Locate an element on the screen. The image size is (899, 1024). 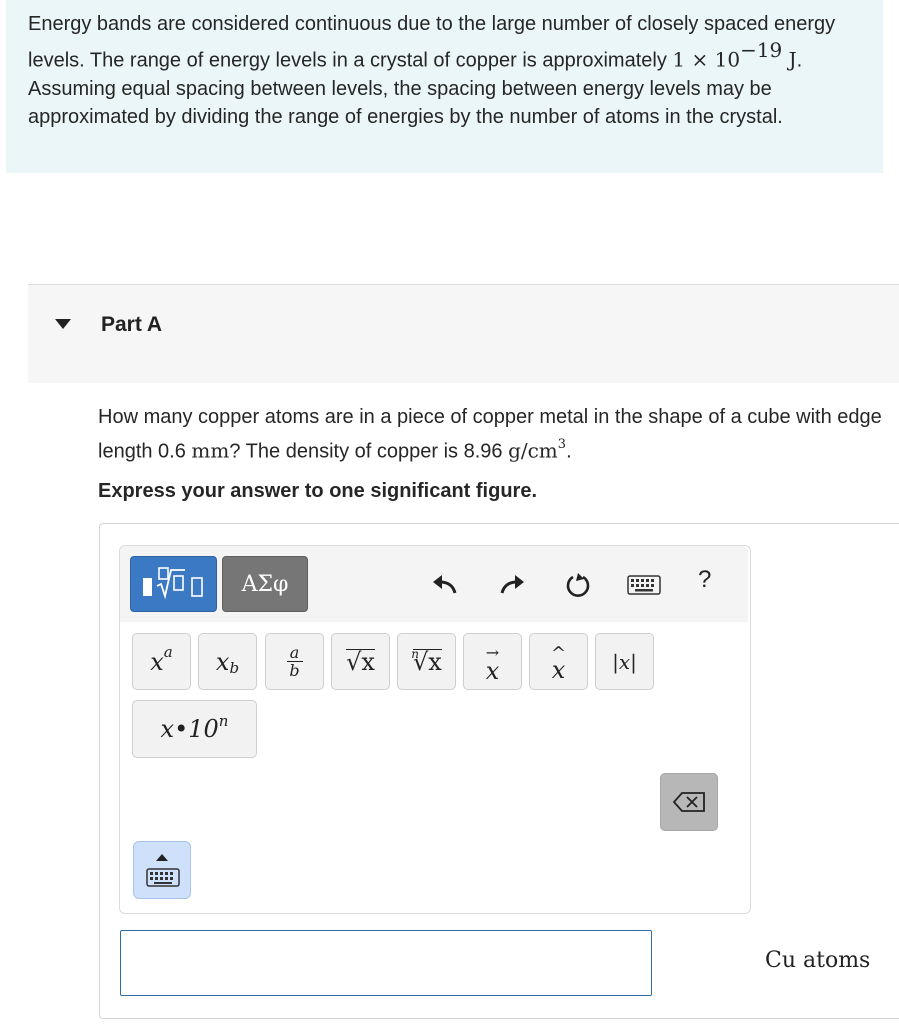
nth-root-button: n √x is located at coordinates (426, 661).